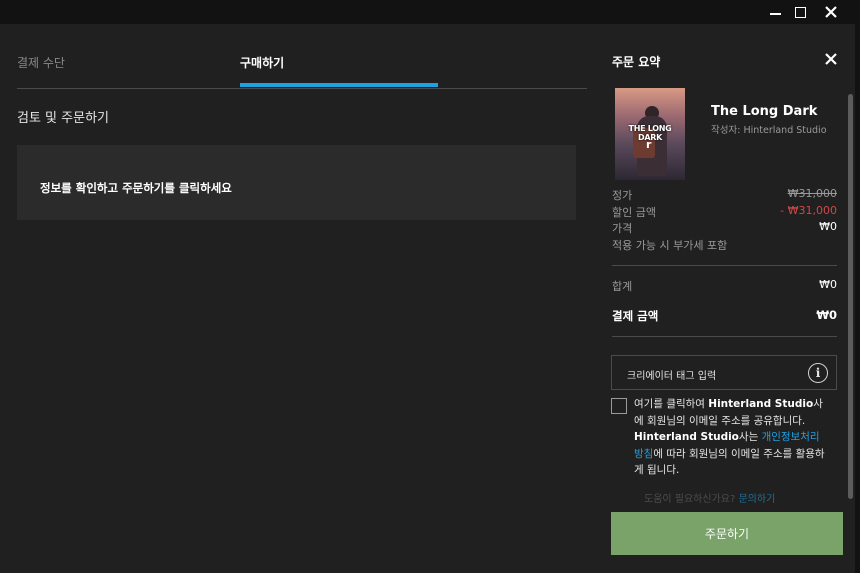 This screenshot has height=573, width=860. I want to click on instruction-box: 정보를 확인하고 주문하기를 클릭하세요, so click(296, 182).